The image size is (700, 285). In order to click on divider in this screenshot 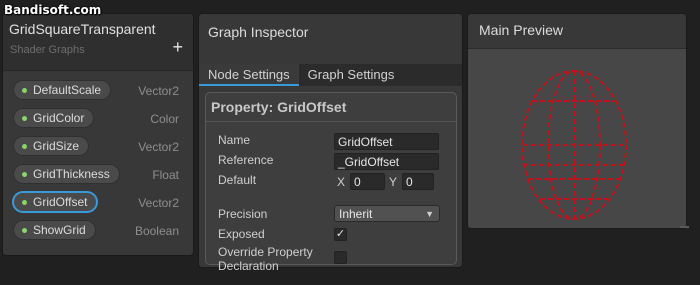, I will do `click(331, 121)`.